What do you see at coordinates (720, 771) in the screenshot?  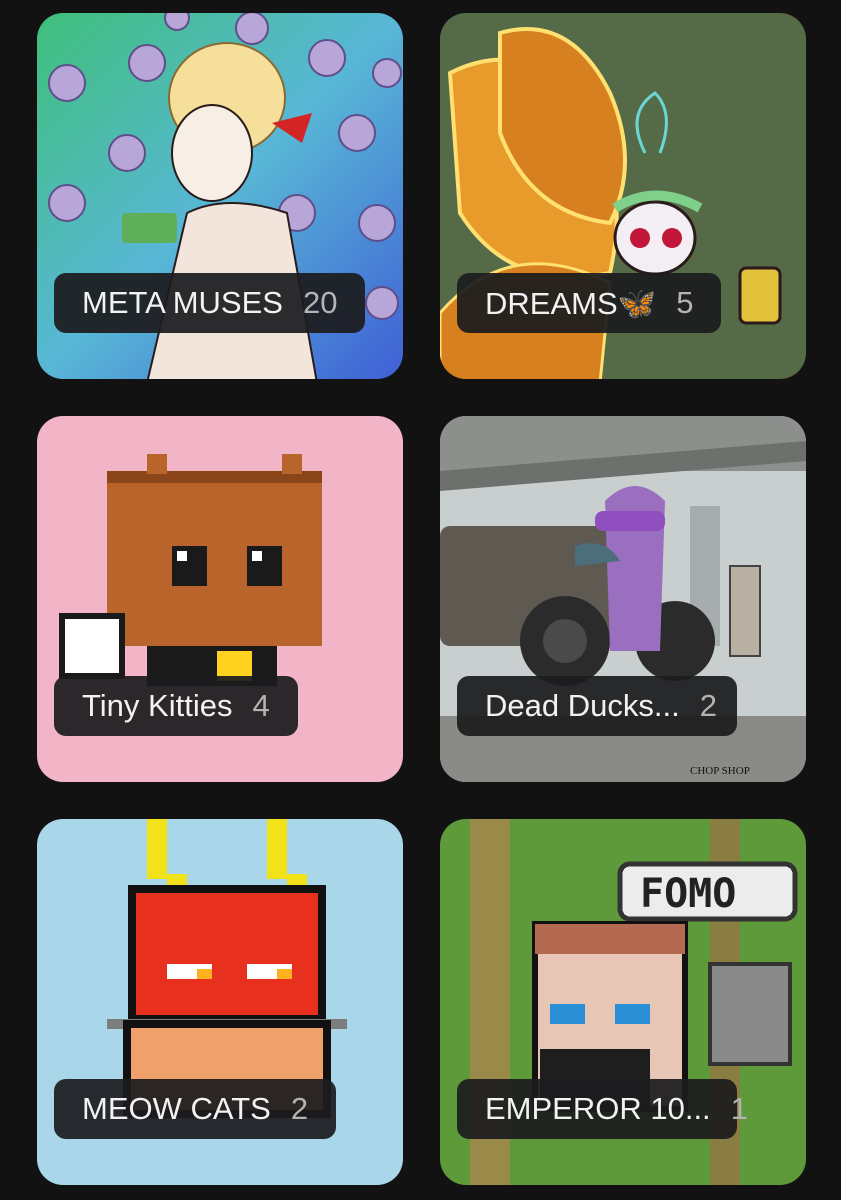 I see `svg-text: CHOP SHOP` at bounding box center [720, 771].